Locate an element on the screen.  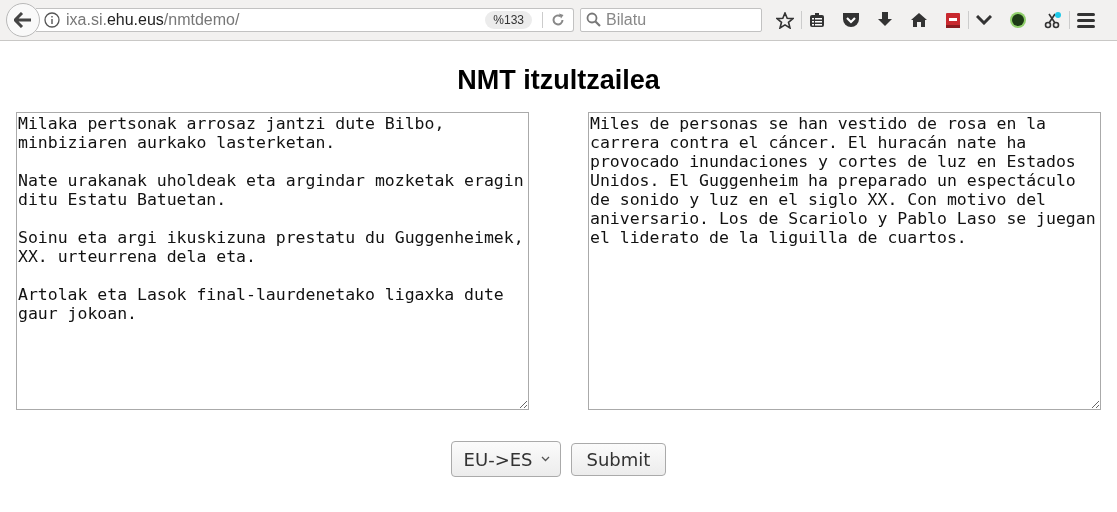
caret-icon is located at coordinates (545, 459).